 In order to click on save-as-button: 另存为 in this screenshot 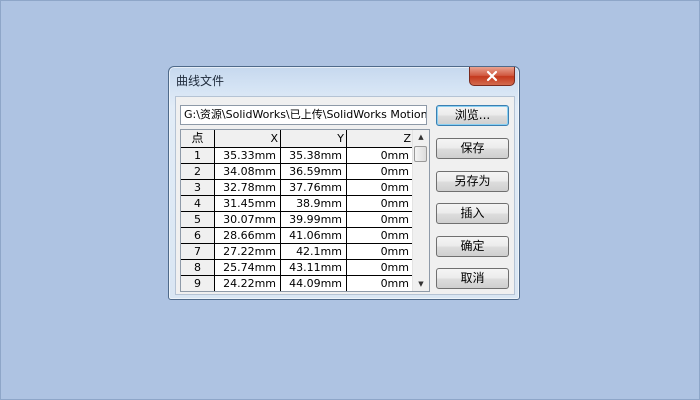, I will do `click(472, 181)`.